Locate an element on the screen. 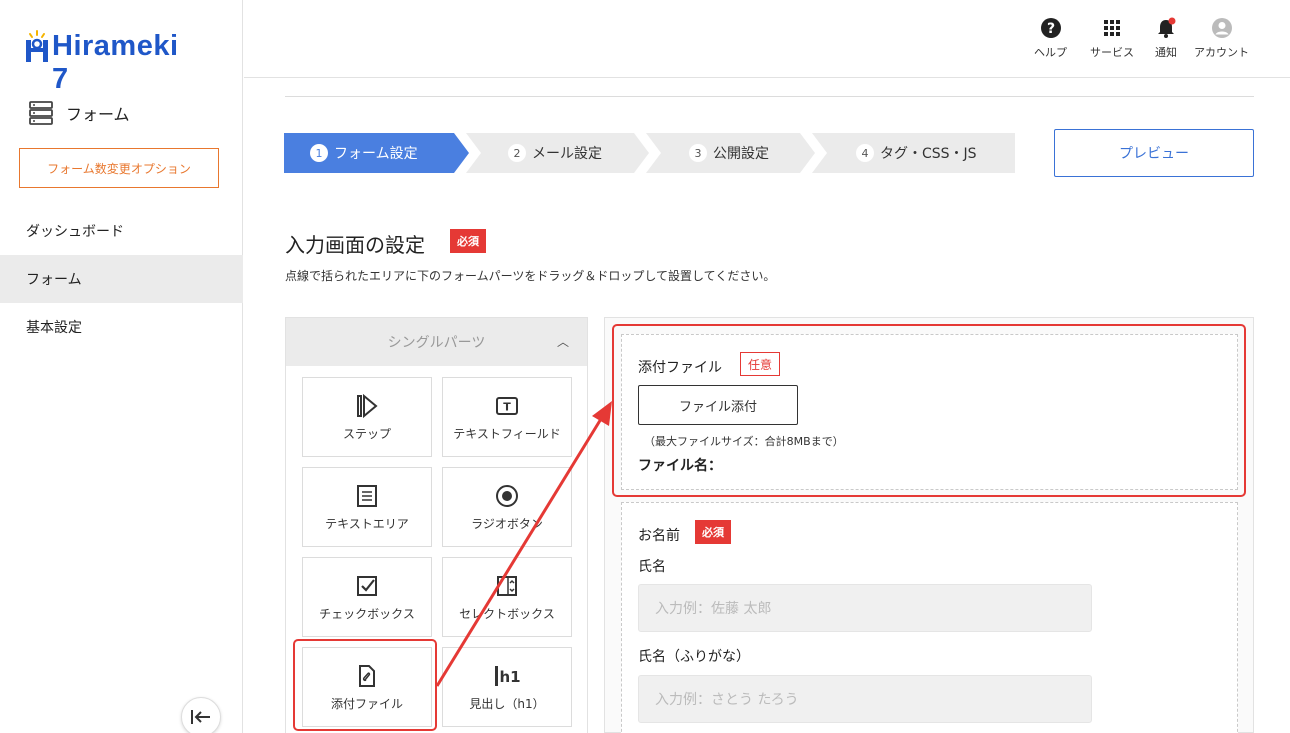  notifications-button: 通知 is located at coordinates (1166, 38).